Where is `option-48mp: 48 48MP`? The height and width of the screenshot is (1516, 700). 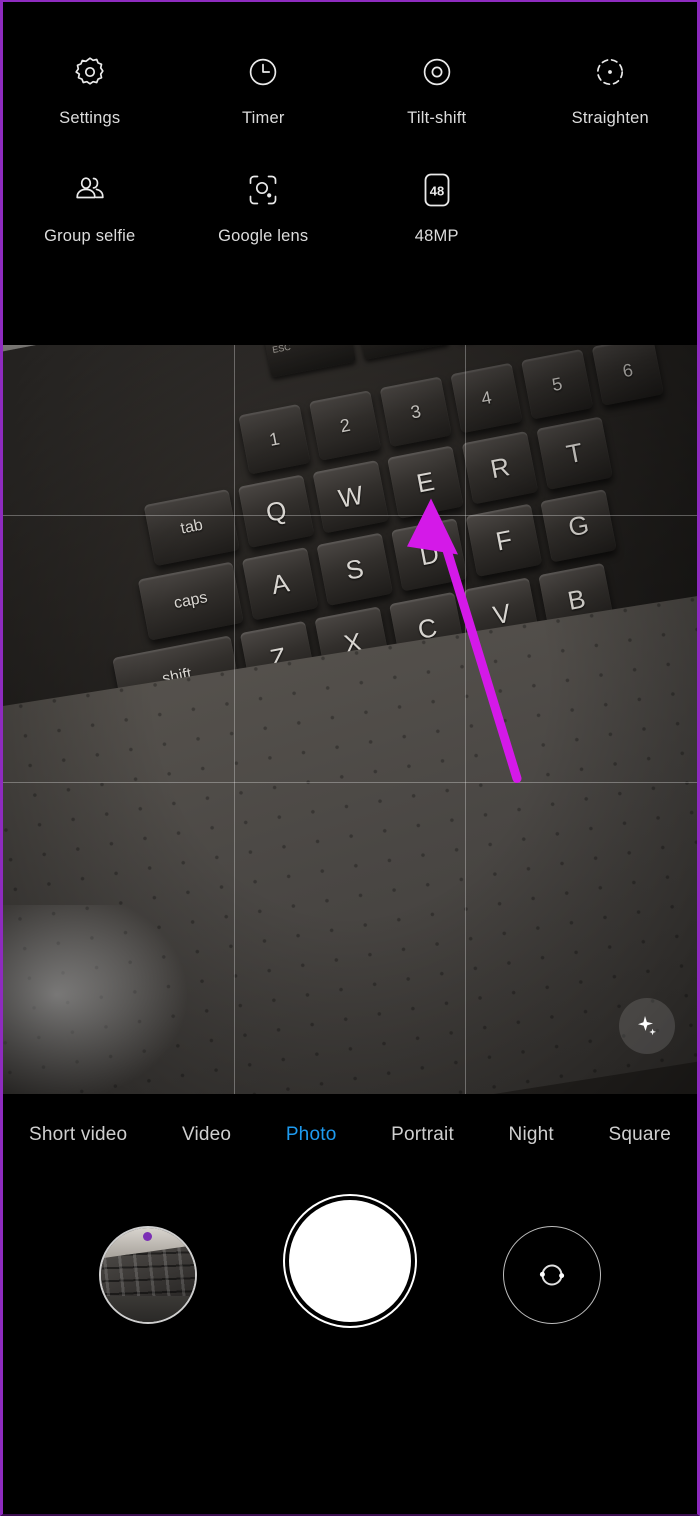
option-48mp: 48 48MP is located at coordinates (437, 207).